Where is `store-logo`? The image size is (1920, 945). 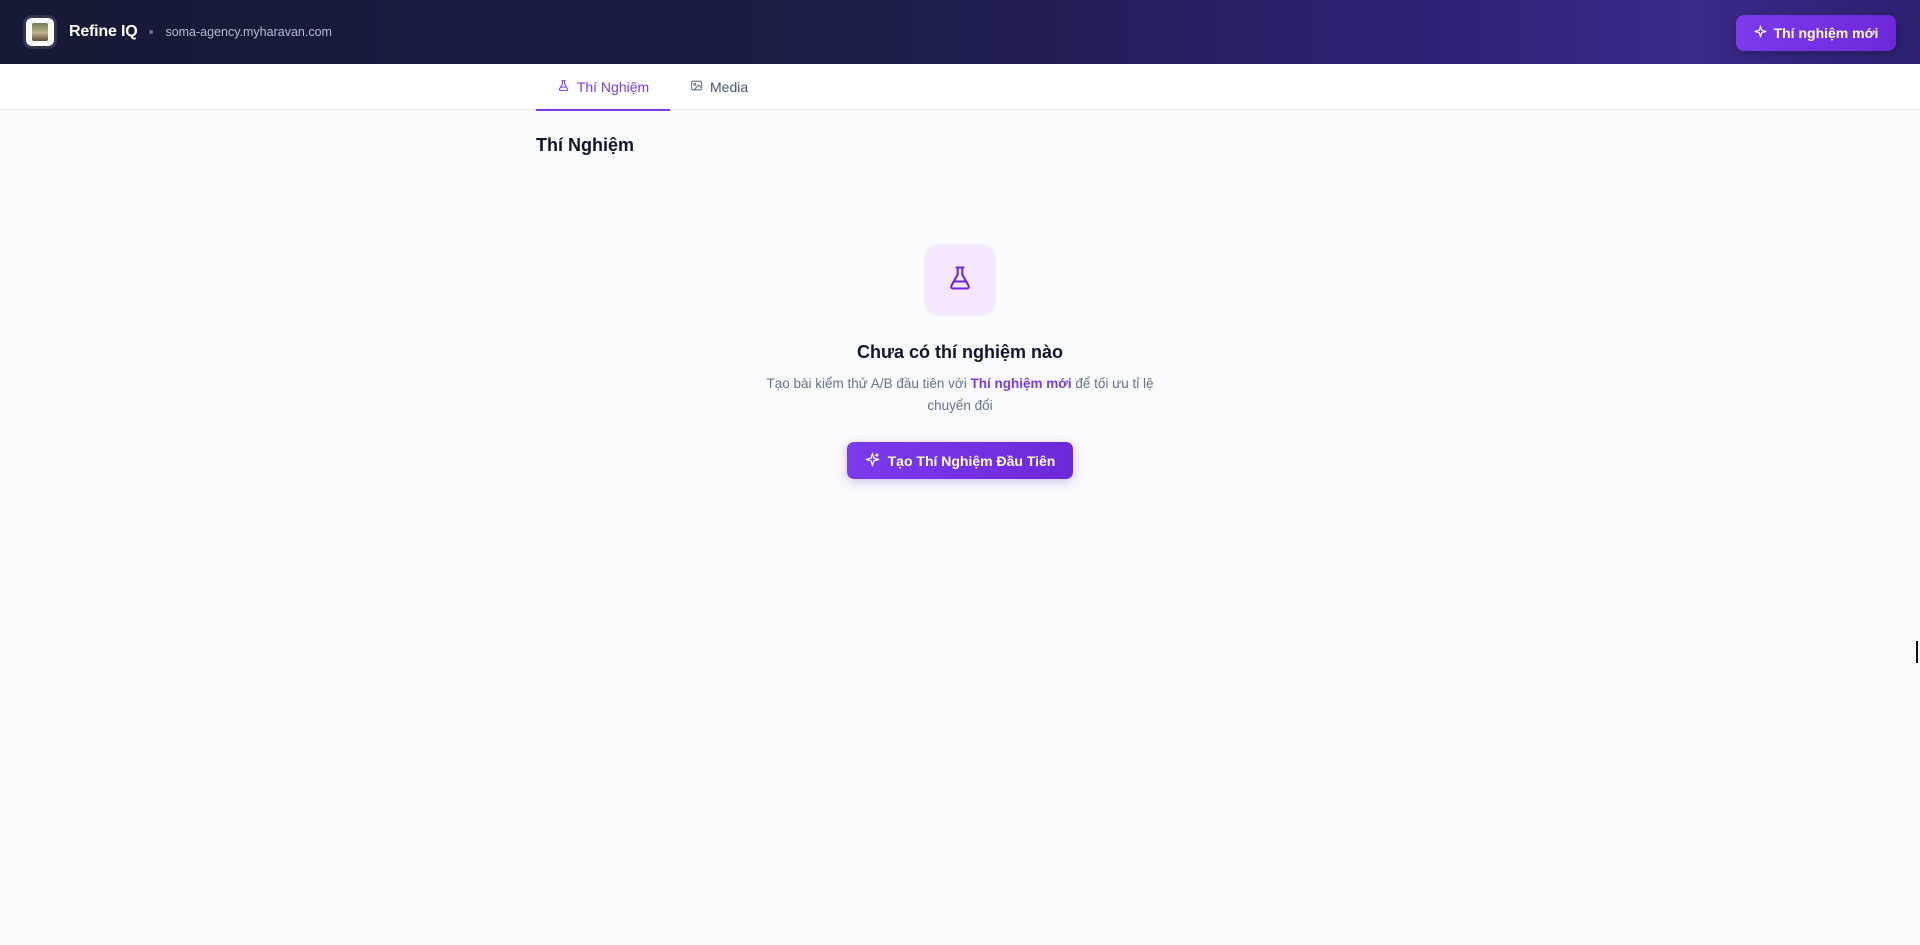 store-logo is located at coordinates (40, 32).